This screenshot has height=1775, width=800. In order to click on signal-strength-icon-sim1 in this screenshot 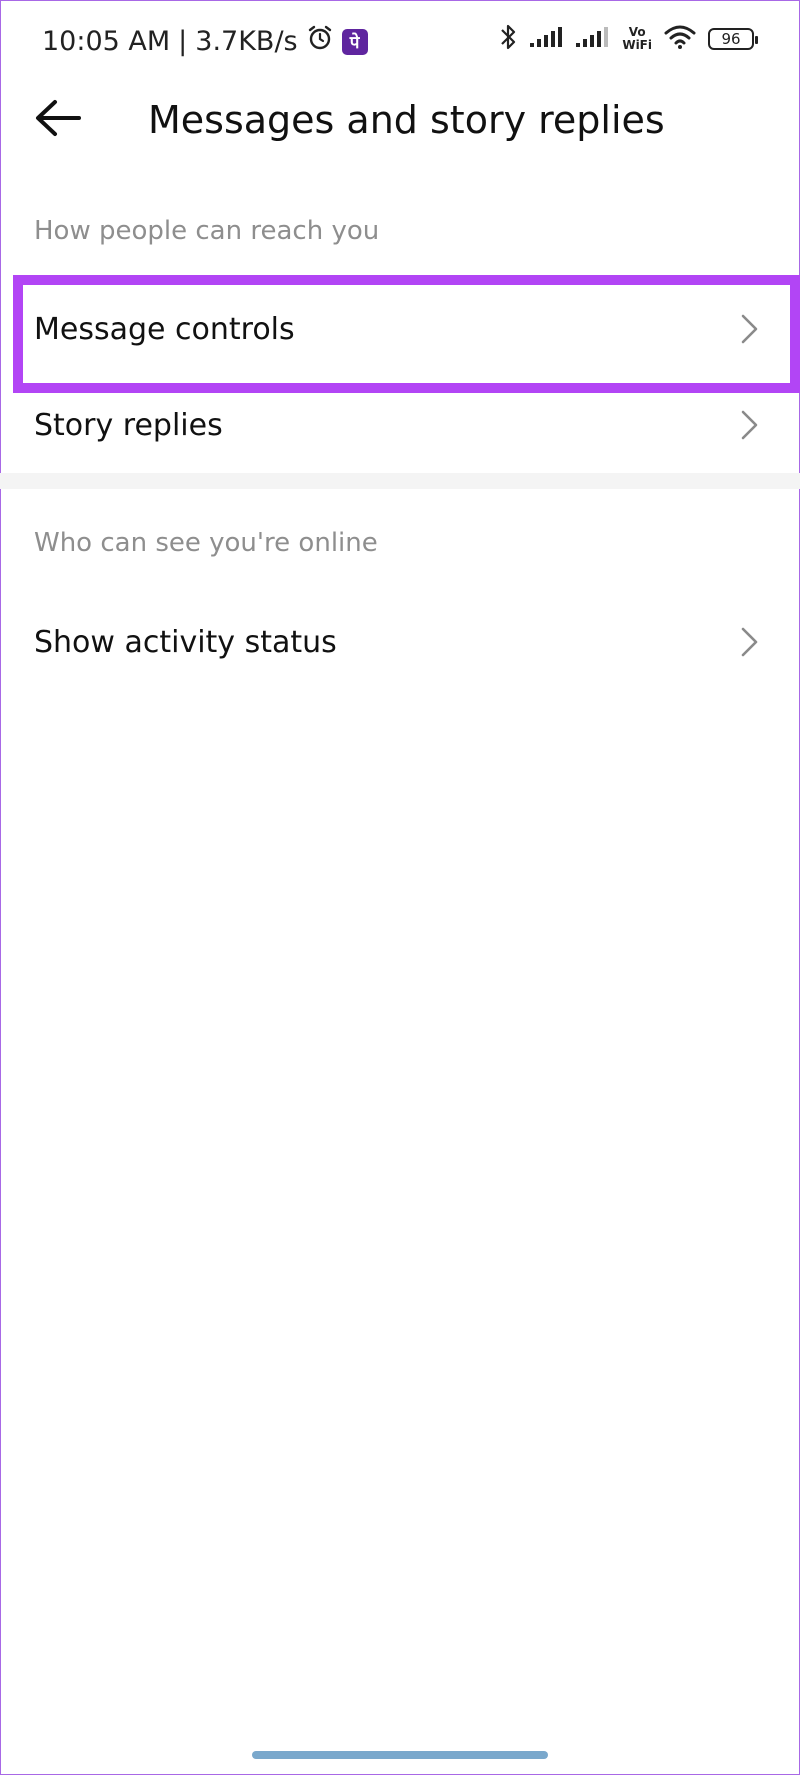, I will do `click(547, 39)`.